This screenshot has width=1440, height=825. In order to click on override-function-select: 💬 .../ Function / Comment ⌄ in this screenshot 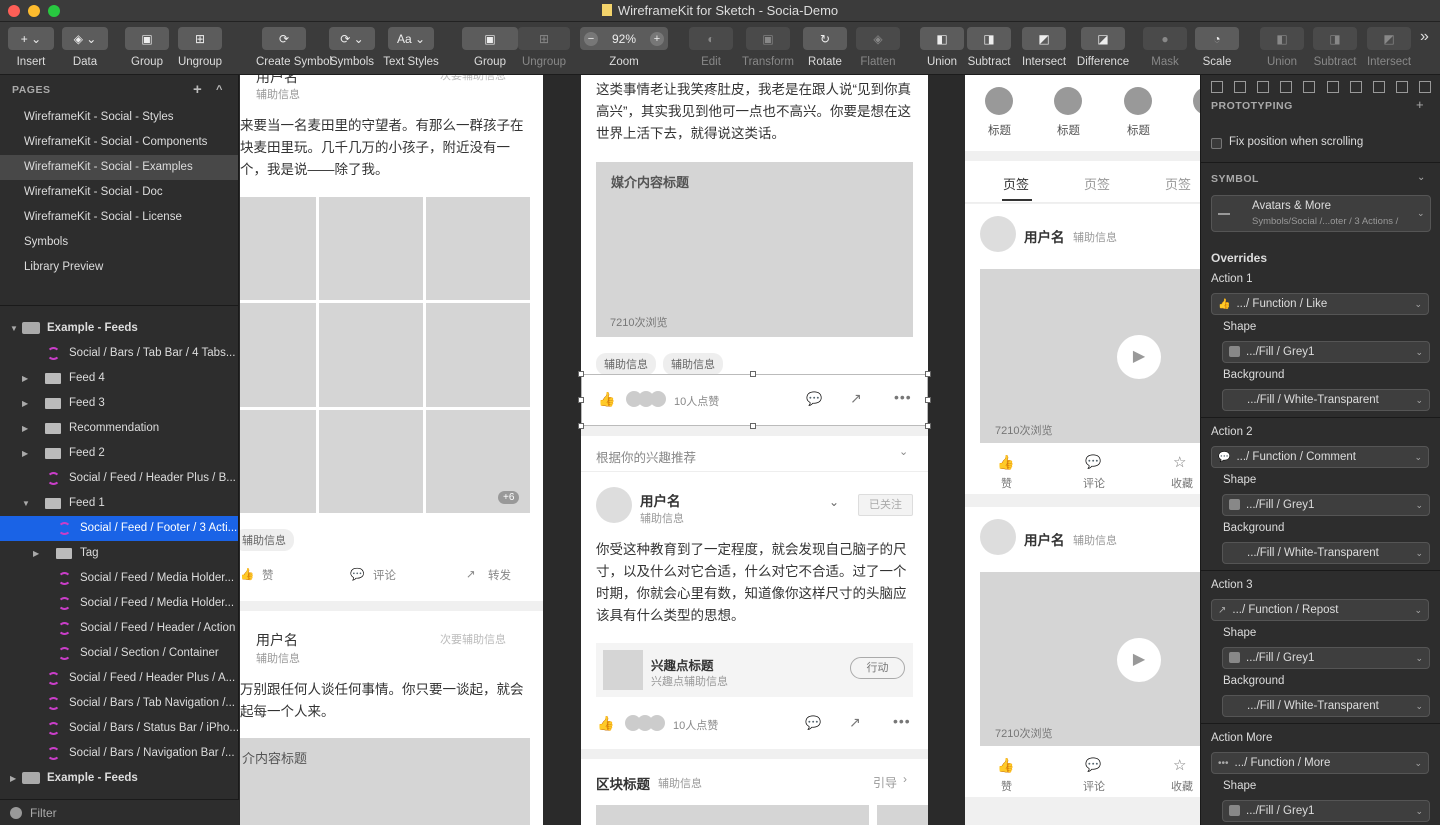, I will do `click(1320, 457)`.